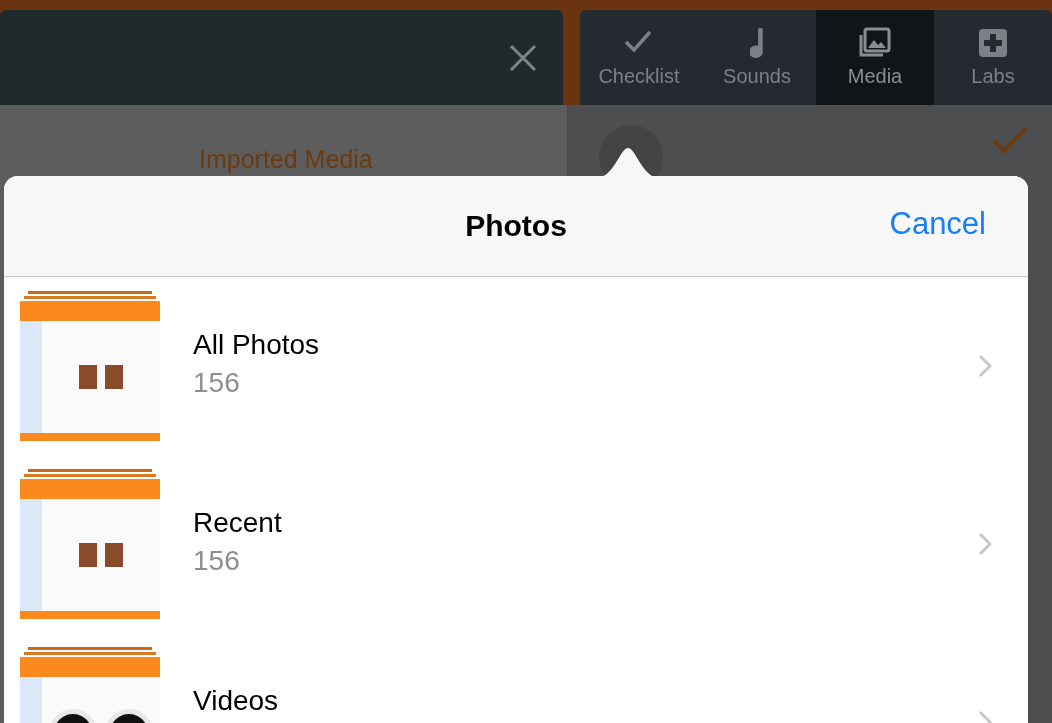  Describe the element at coordinates (1010, 140) in the screenshot. I see `checkmark-icon` at that location.